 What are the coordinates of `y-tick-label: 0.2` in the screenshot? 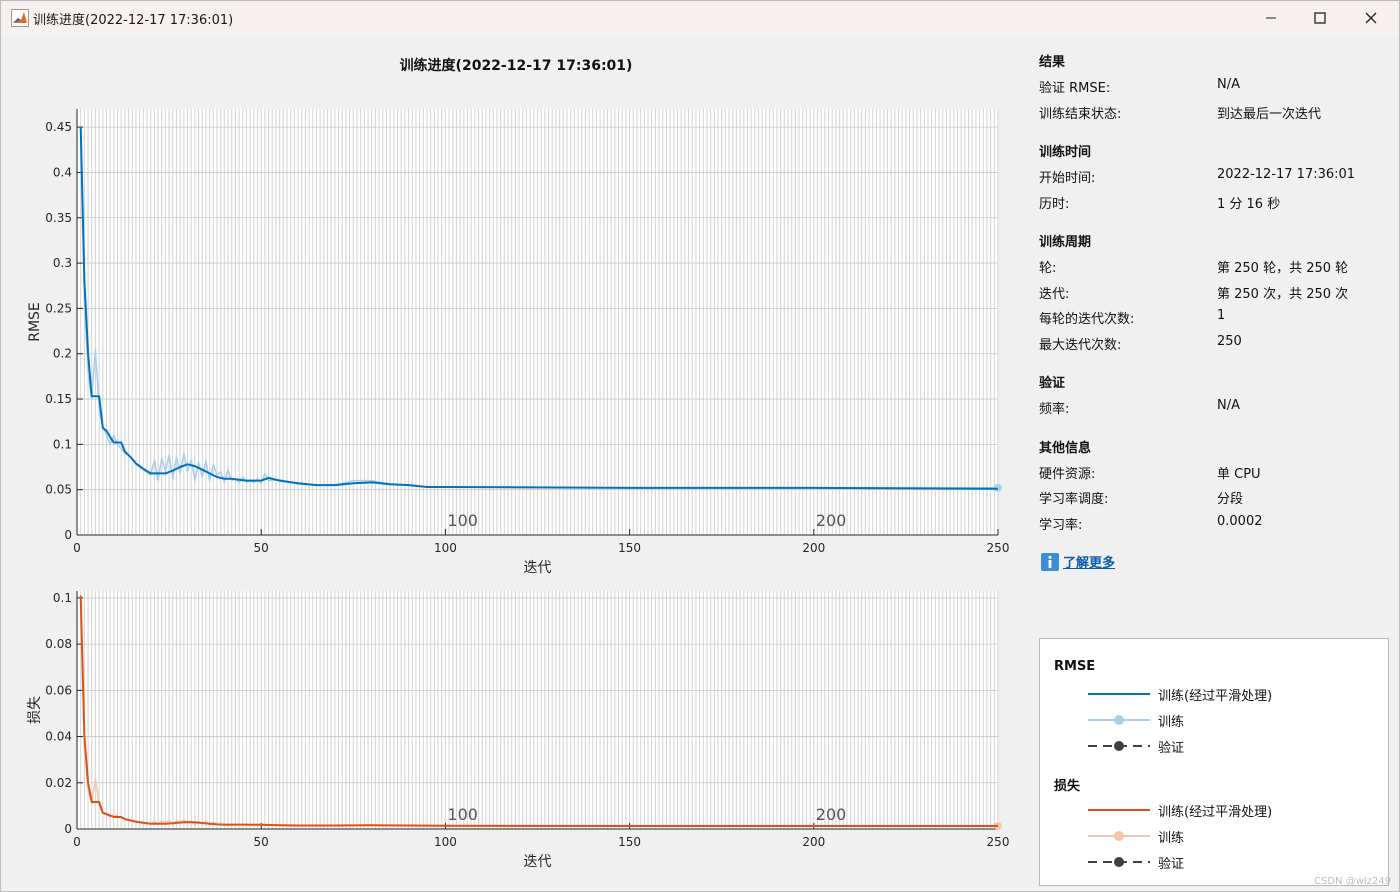 It's located at (62, 354).